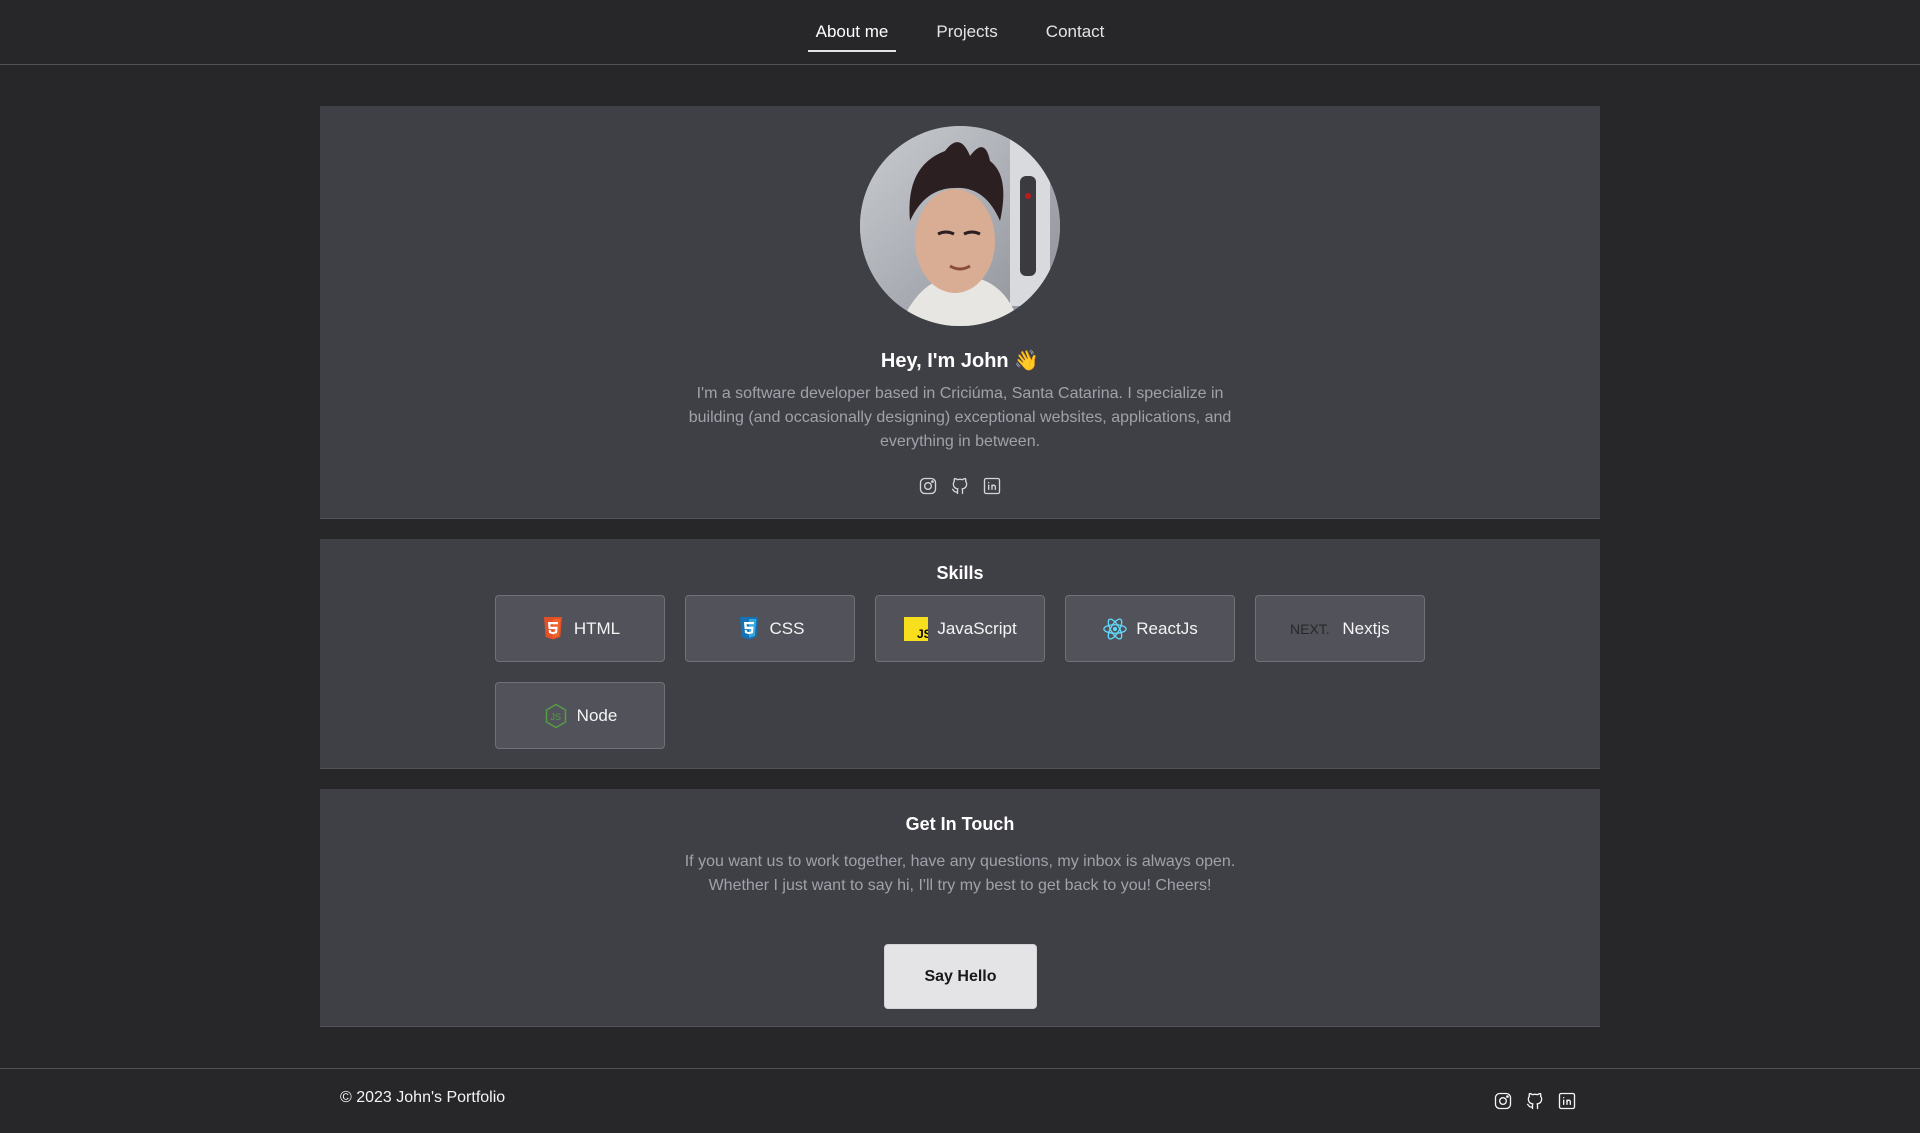  What do you see at coordinates (960, 361) in the screenshot?
I see `greeting-heading: Hey, I'm John 👋` at bounding box center [960, 361].